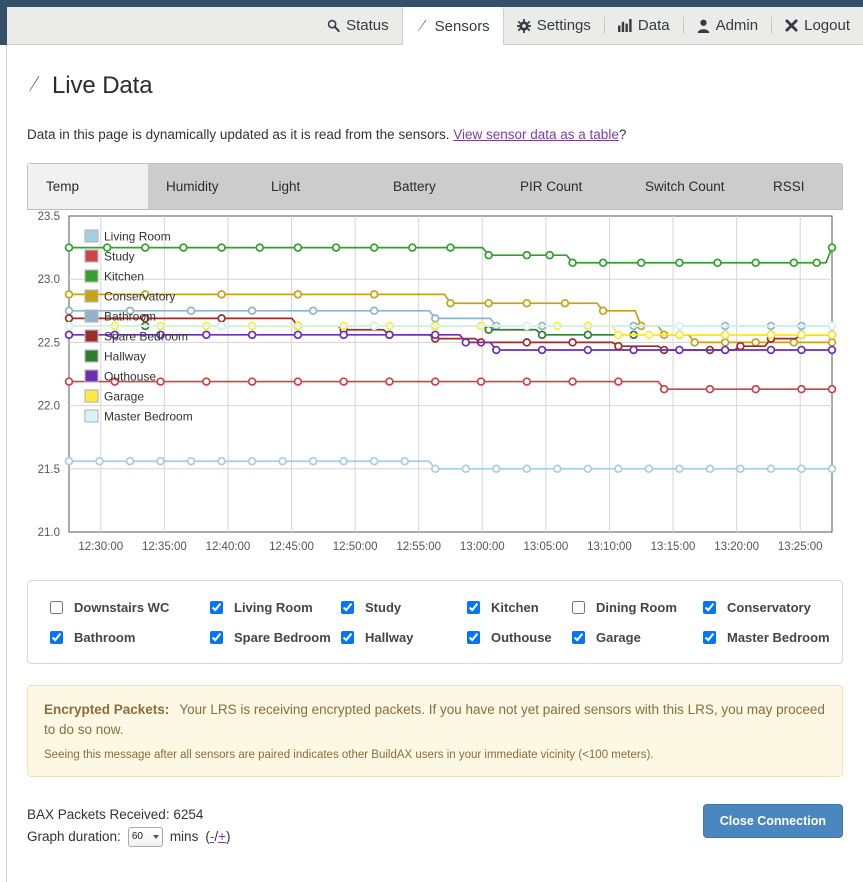 This screenshot has width=863, height=882. I want to click on svg-text: 22.5, so click(49, 343).